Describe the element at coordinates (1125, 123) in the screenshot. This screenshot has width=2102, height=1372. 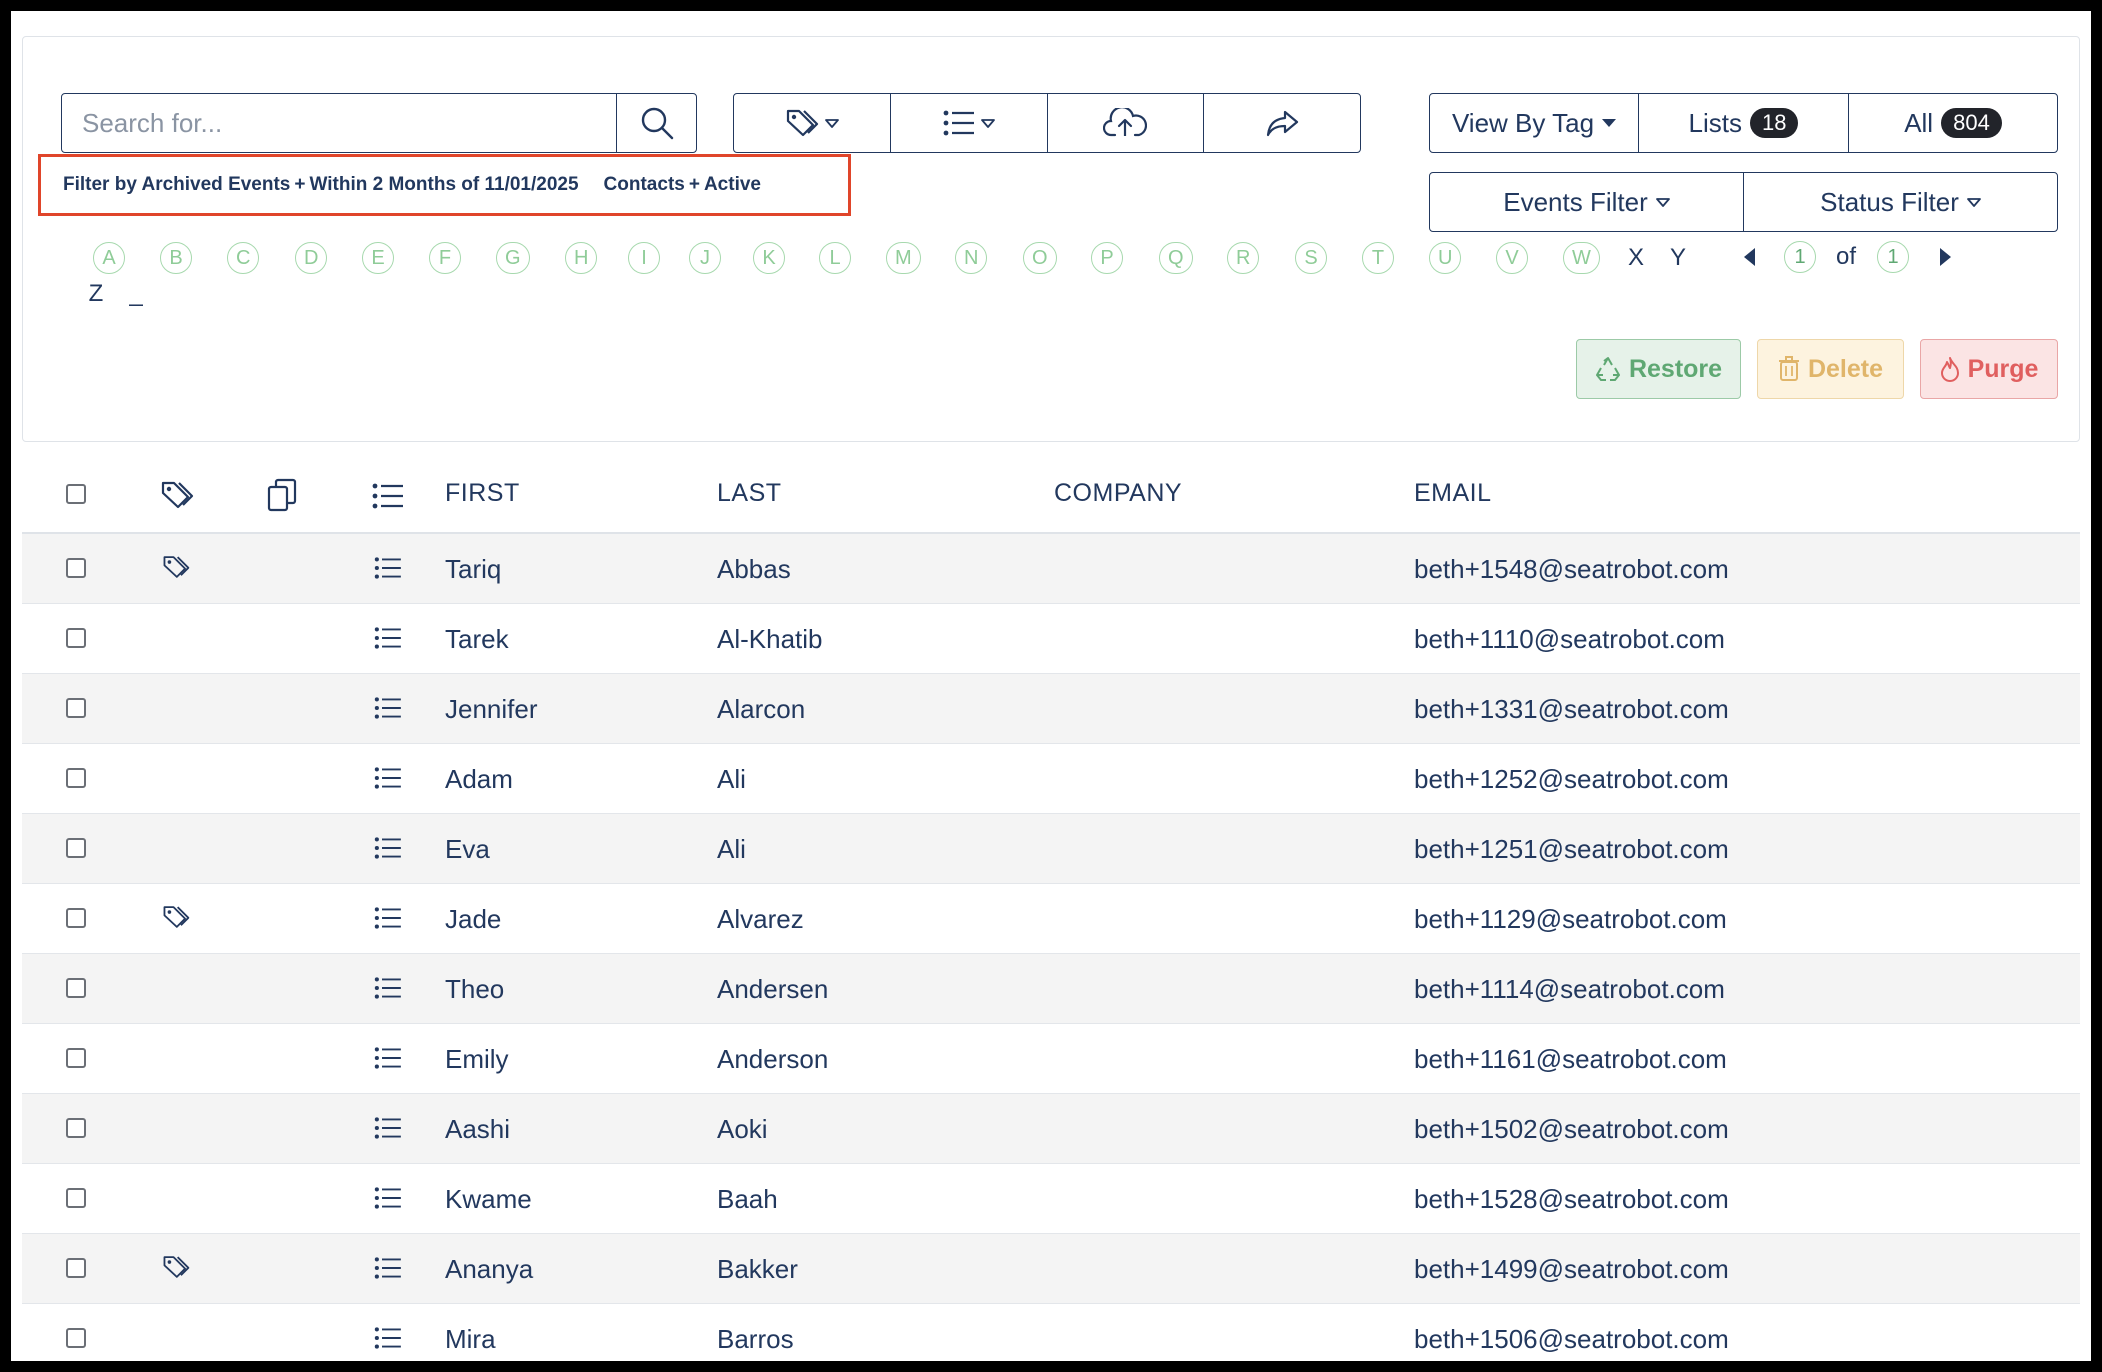
I see `upload-button` at that location.